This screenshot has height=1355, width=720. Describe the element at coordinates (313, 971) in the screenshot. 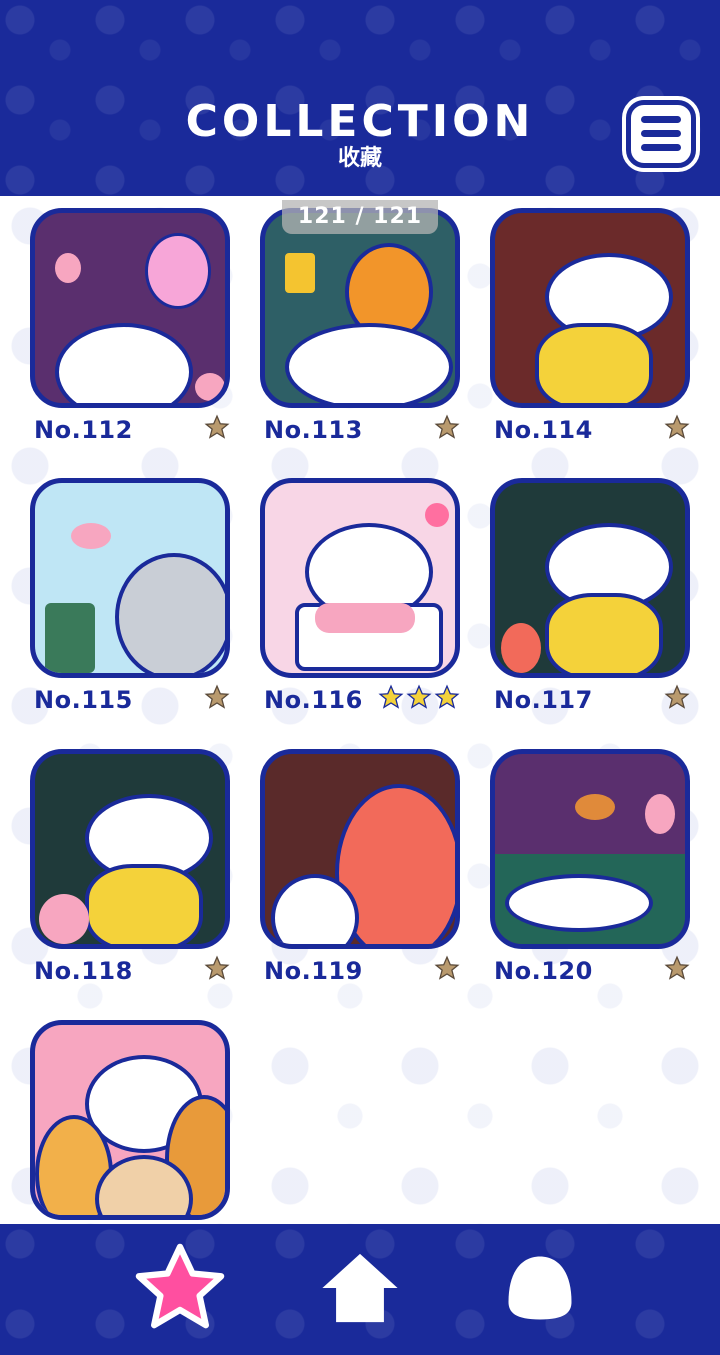

I see `card-number: No.119` at that location.